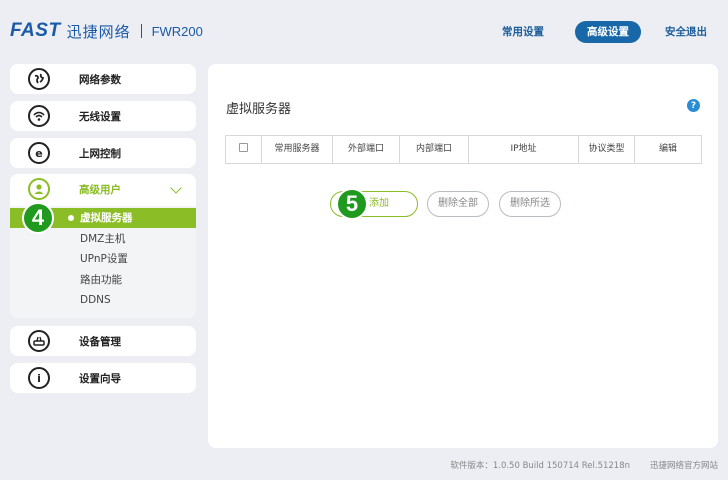  What do you see at coordinates (693, 105) in the screenshot?
I see `help-icon: ?` at bounding box center [693, 105].